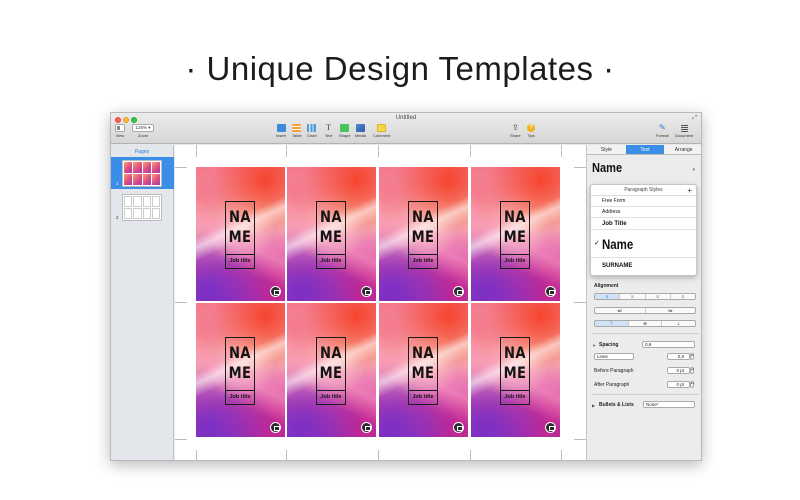 This screenshot has height=500, width=800. What do you see at coordinates (360, 131) in the screenshot?
I see `media-button: Media` at bounding box center [360, 131].